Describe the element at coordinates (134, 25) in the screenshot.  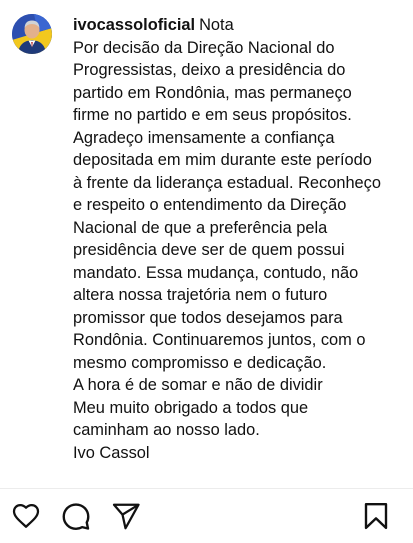
I see `username-link: ivocassoloficial` at that location.